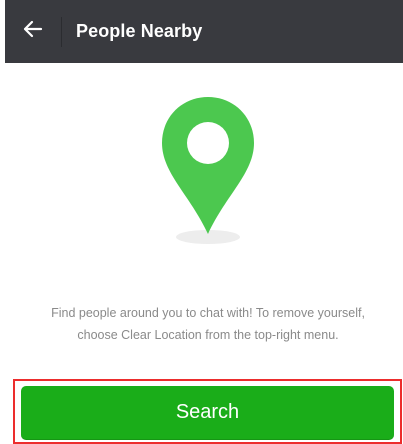  I want to click on back-arrow-icon, so click(33, 31).